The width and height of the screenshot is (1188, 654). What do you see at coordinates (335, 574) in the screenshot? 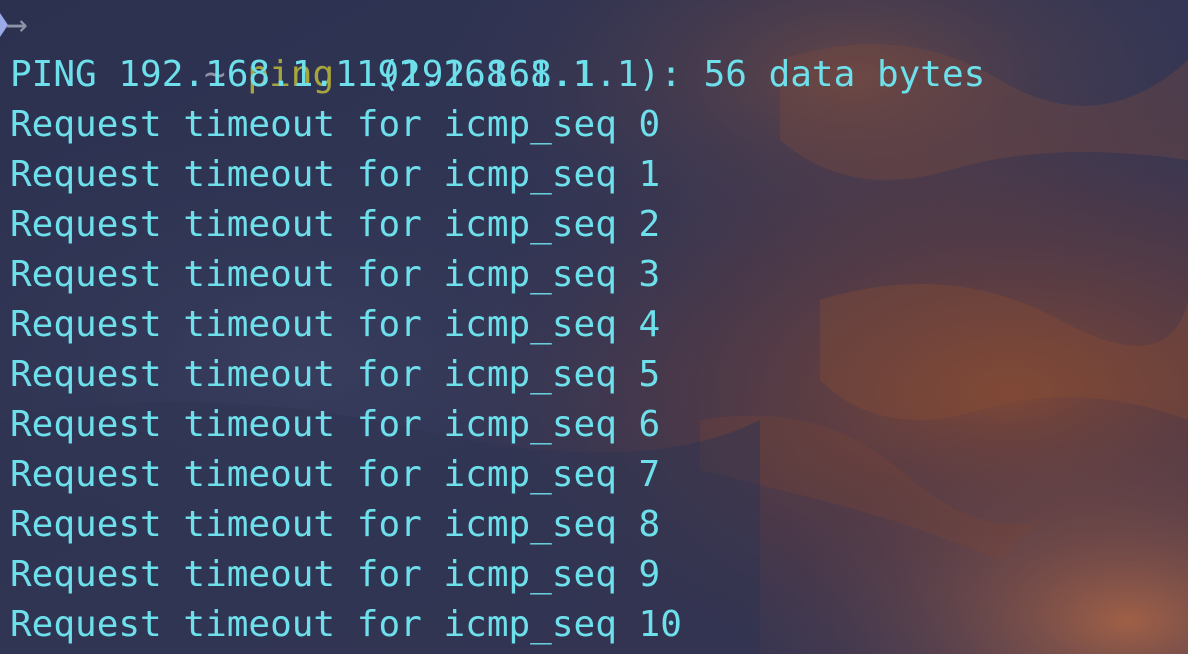
I see `output-line: Request timeout for icmp_seq 9` at bounding box center [335, 574].